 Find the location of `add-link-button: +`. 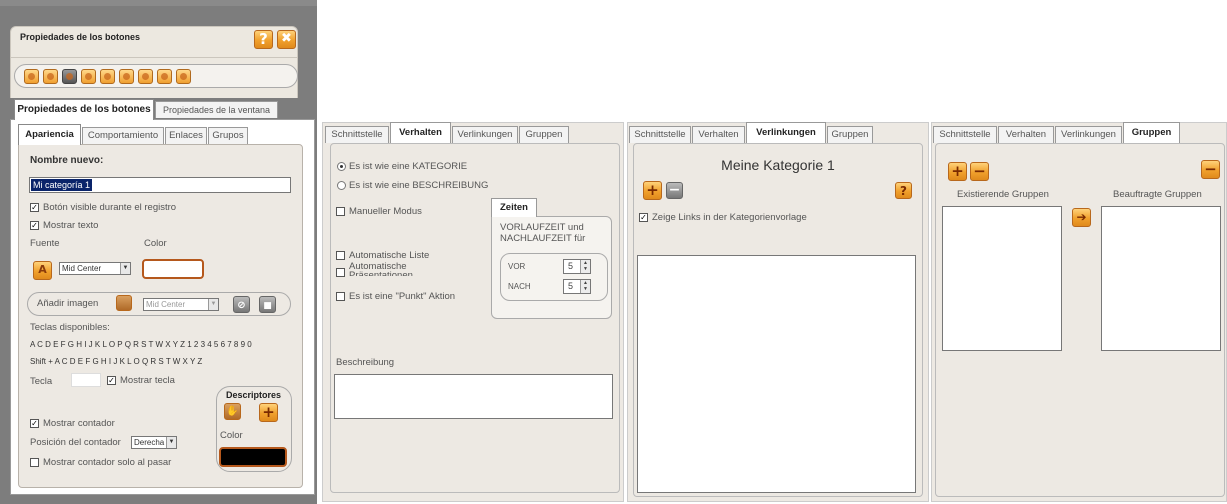

add-link-button: + is located at coordinates (652, 190).